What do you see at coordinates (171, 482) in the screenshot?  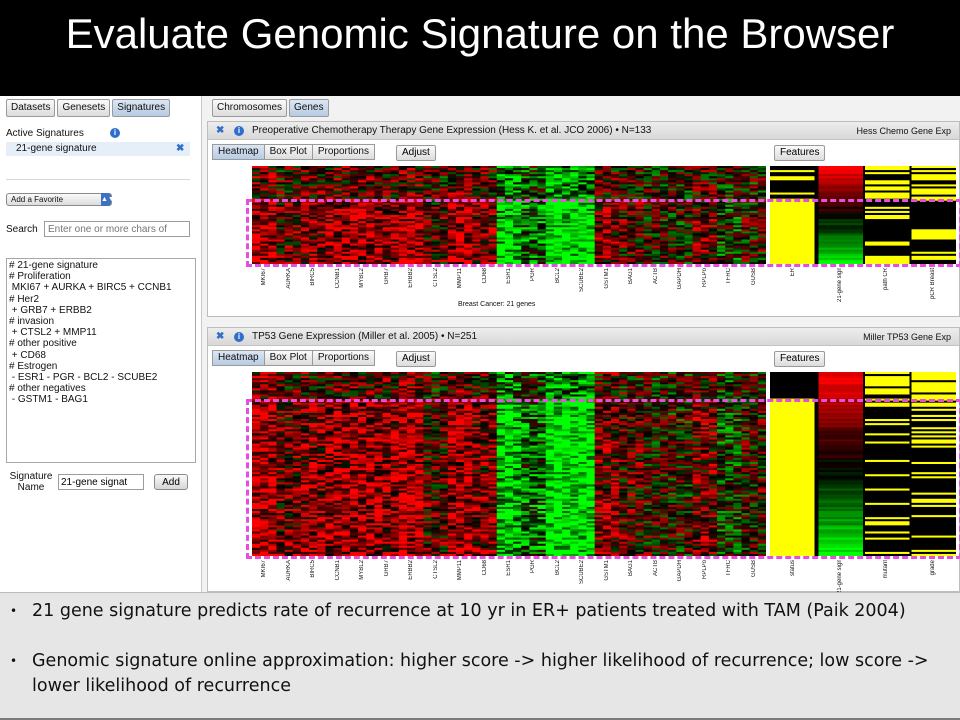 I see `add-button: Add` at bounding box center [171, 482].